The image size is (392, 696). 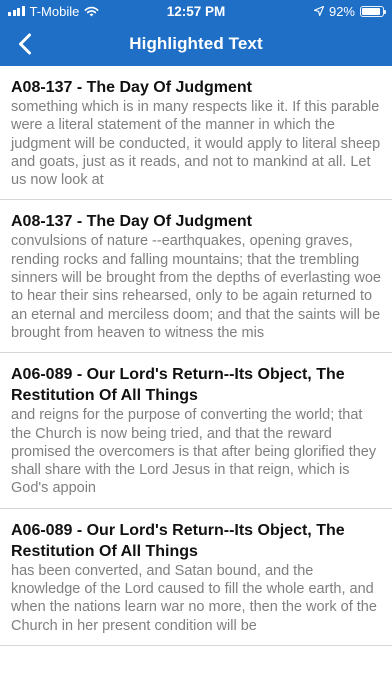 I want to click on carrier-label: T-Mobile, so click(x=54, y=11).